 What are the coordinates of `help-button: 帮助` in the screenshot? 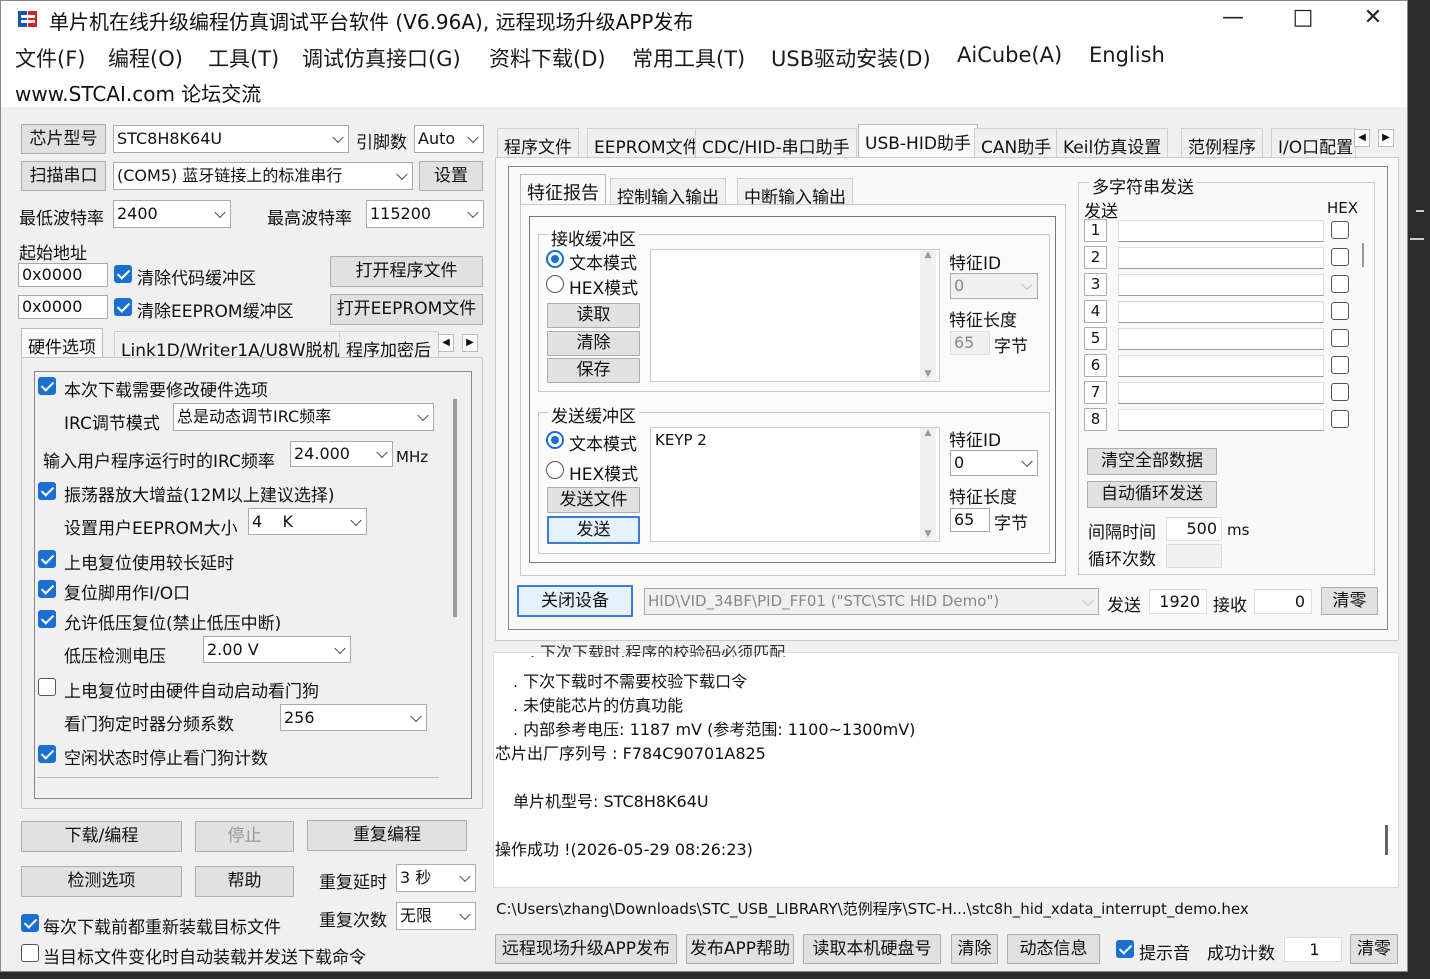 It's located at (244, 881).